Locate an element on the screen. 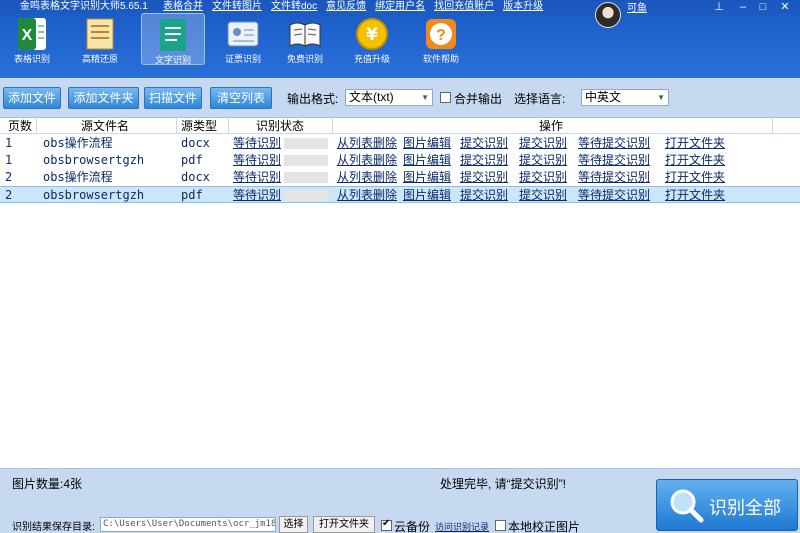 This screenshot has width=800, height=533. menu-link-recover-account: 找回充值账户 is located at coordinates (464, 6).